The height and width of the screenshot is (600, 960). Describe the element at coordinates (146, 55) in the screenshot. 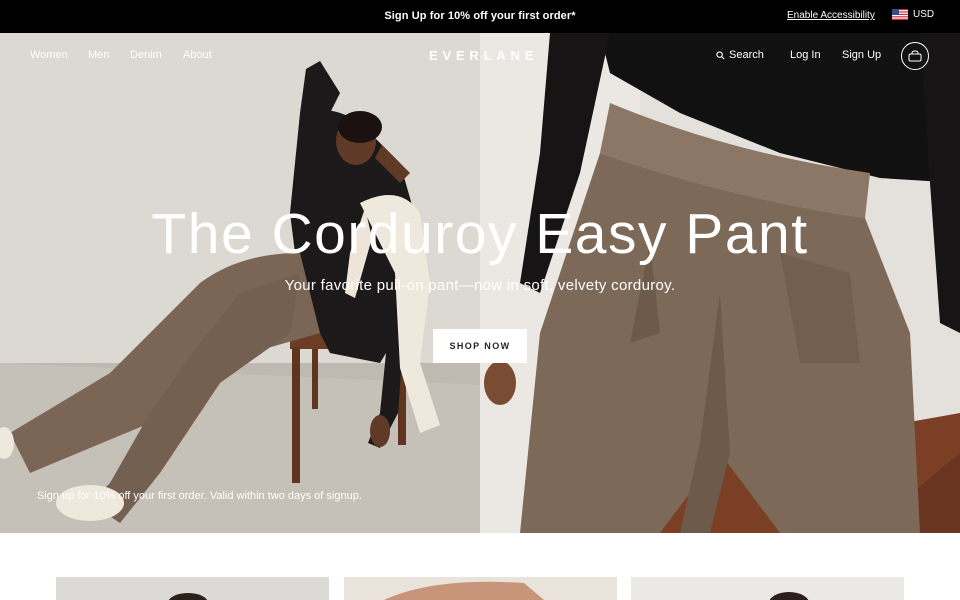

I see `nav-denim: Denim` at that location.